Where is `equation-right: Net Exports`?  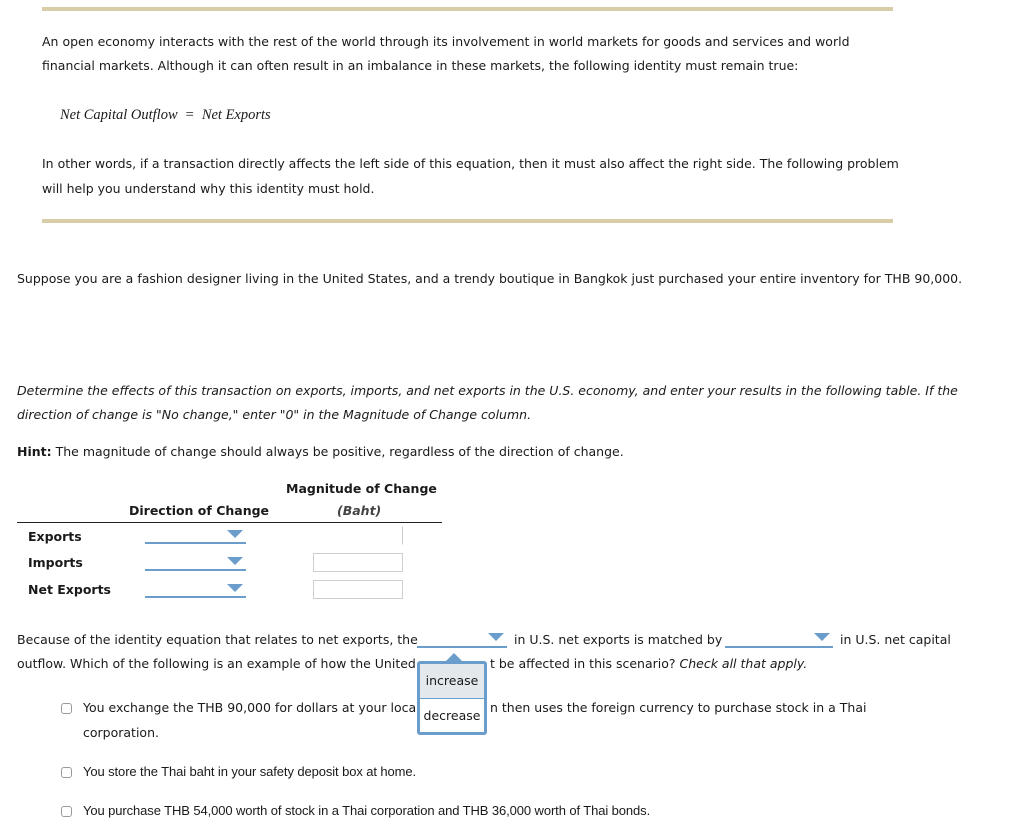 equation-right: Net Exports is located at coordinates (236, 115).